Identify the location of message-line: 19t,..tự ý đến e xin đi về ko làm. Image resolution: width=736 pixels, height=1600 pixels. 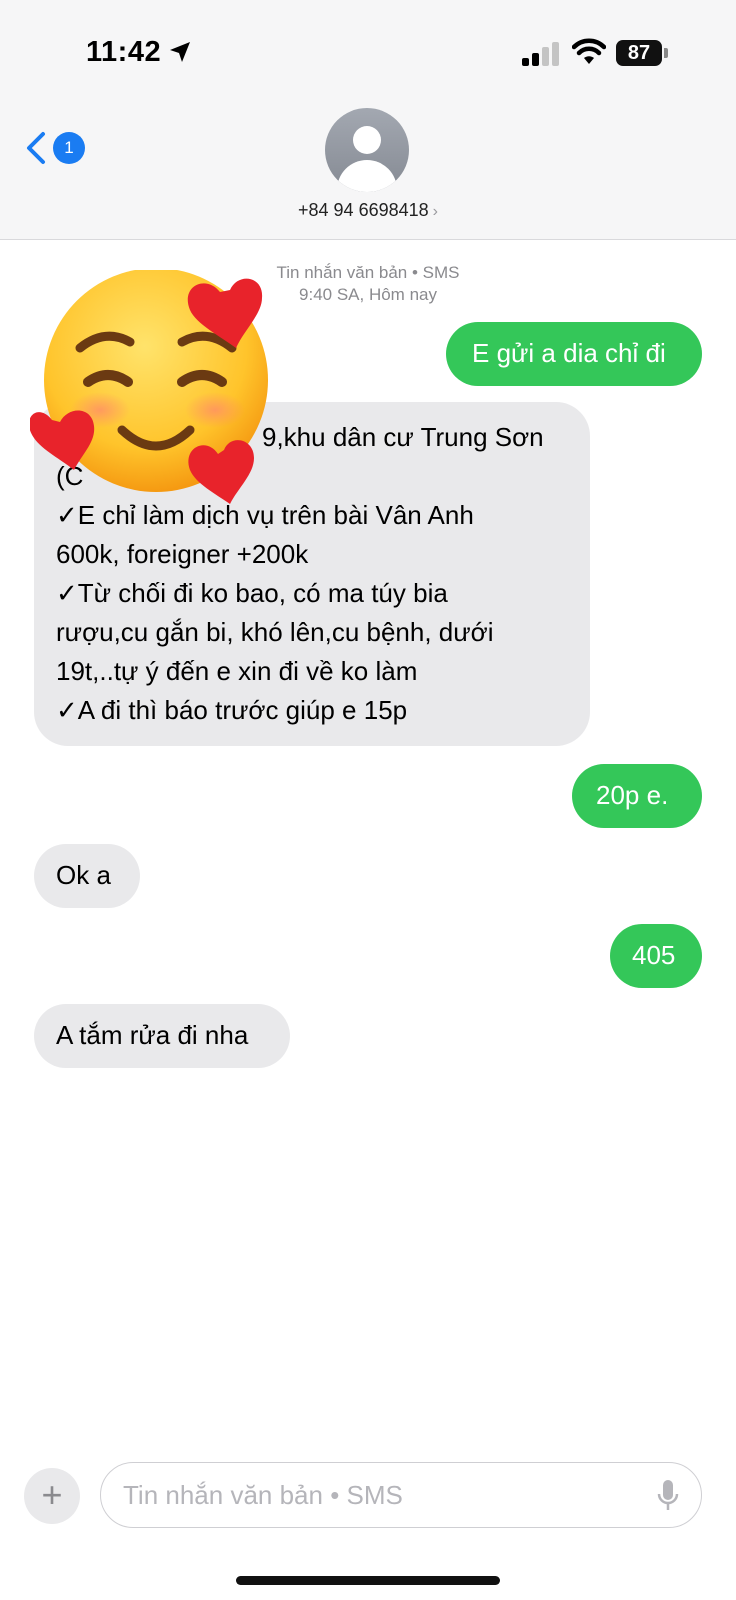
(237, 671).